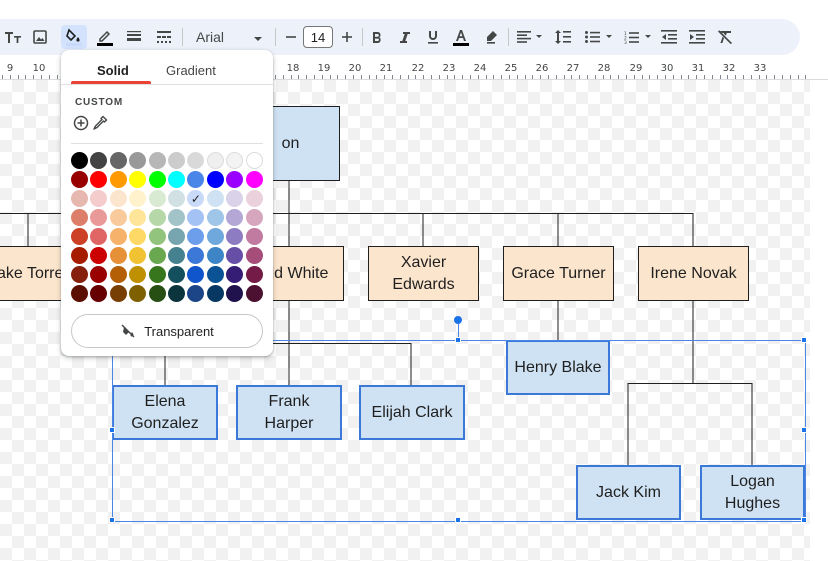 This screenshot has width=828, height=561. What do you see at coordinates (725, 37) in the screenshot?
I see `clear-formatting-icon` at bounding box center [725, 37].